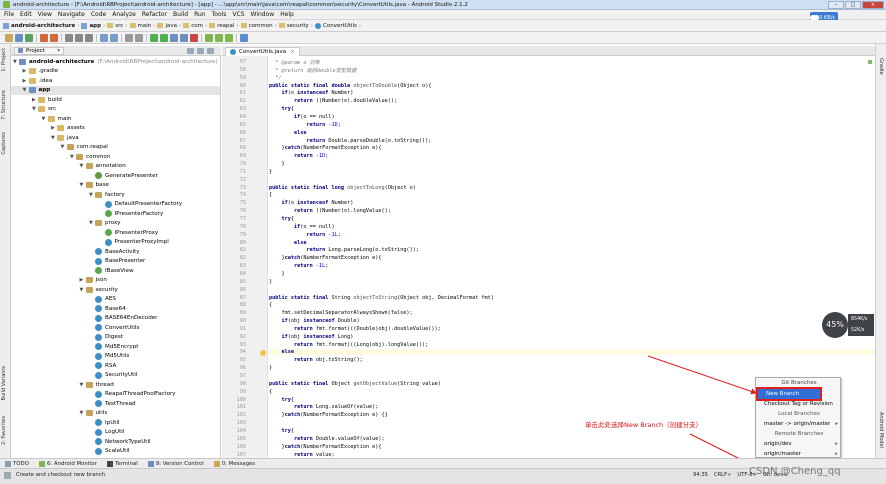  What do you see at coordinates (115, 309) in the screenshot?
I see `tree-item: Base64` at bounding box center [115, 309].